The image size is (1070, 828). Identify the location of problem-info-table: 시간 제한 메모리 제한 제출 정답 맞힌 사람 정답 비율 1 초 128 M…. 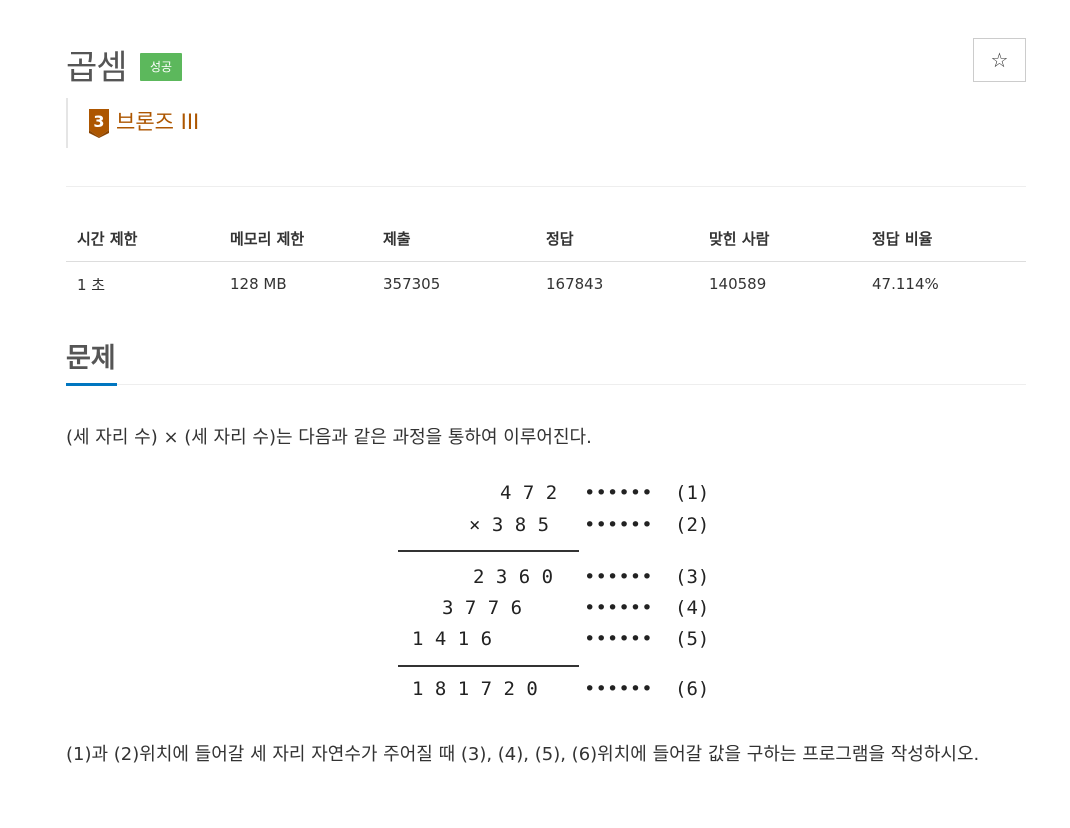
(546, 261).